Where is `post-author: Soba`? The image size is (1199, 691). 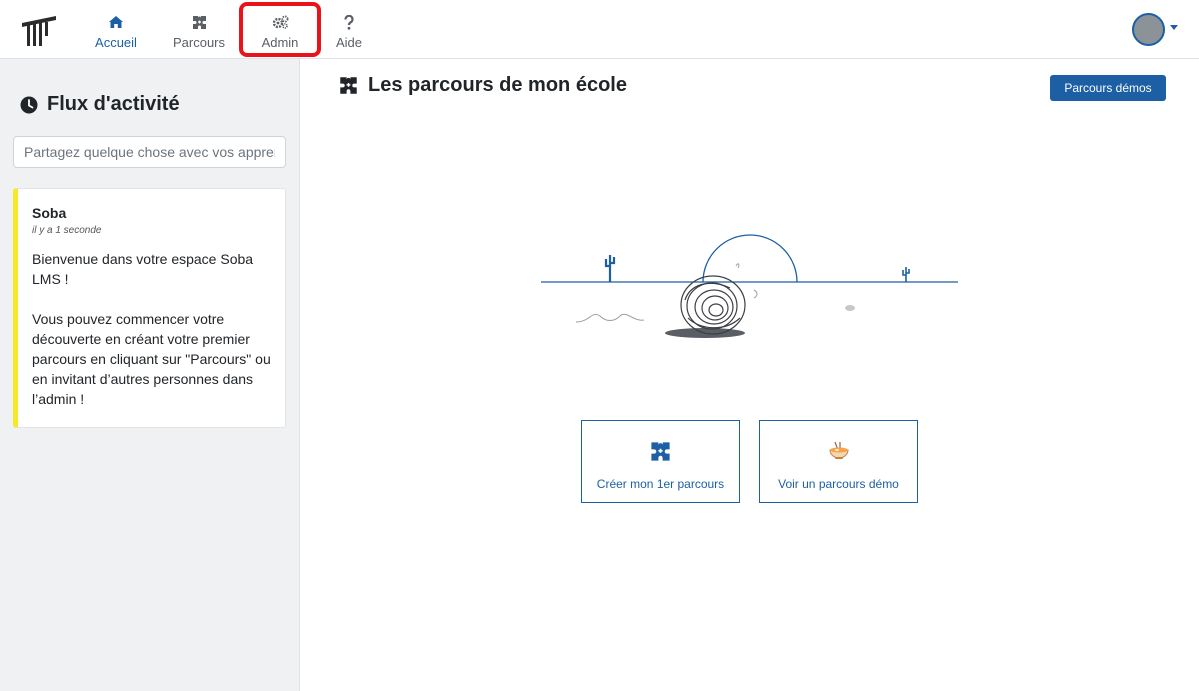
post-author: Soba is located at coordinates (49, 213).